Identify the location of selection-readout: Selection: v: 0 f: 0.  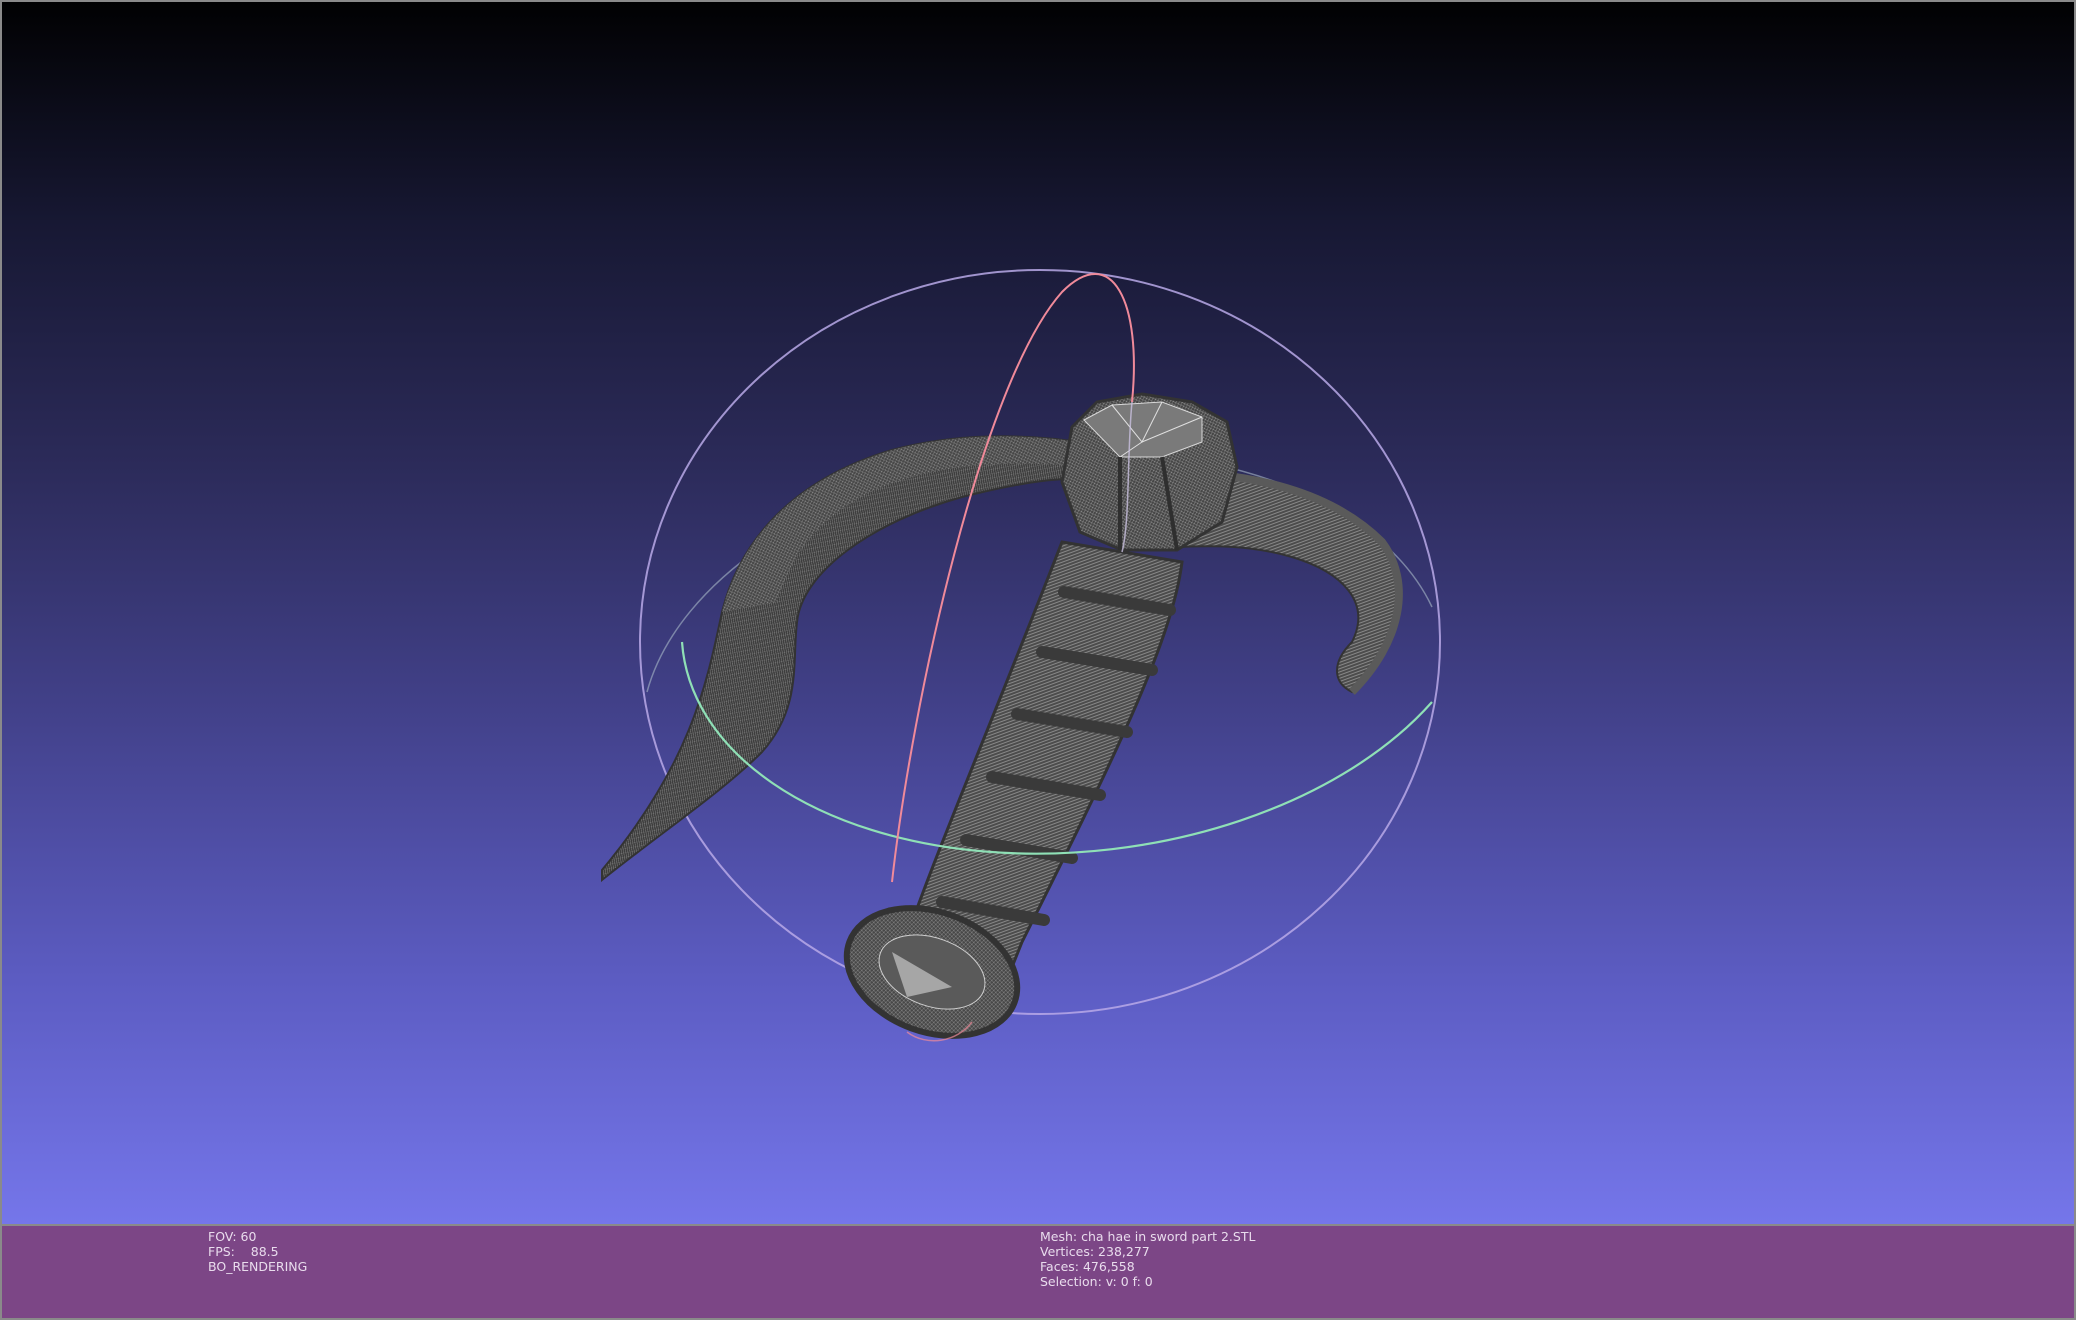
(1096, 1281).